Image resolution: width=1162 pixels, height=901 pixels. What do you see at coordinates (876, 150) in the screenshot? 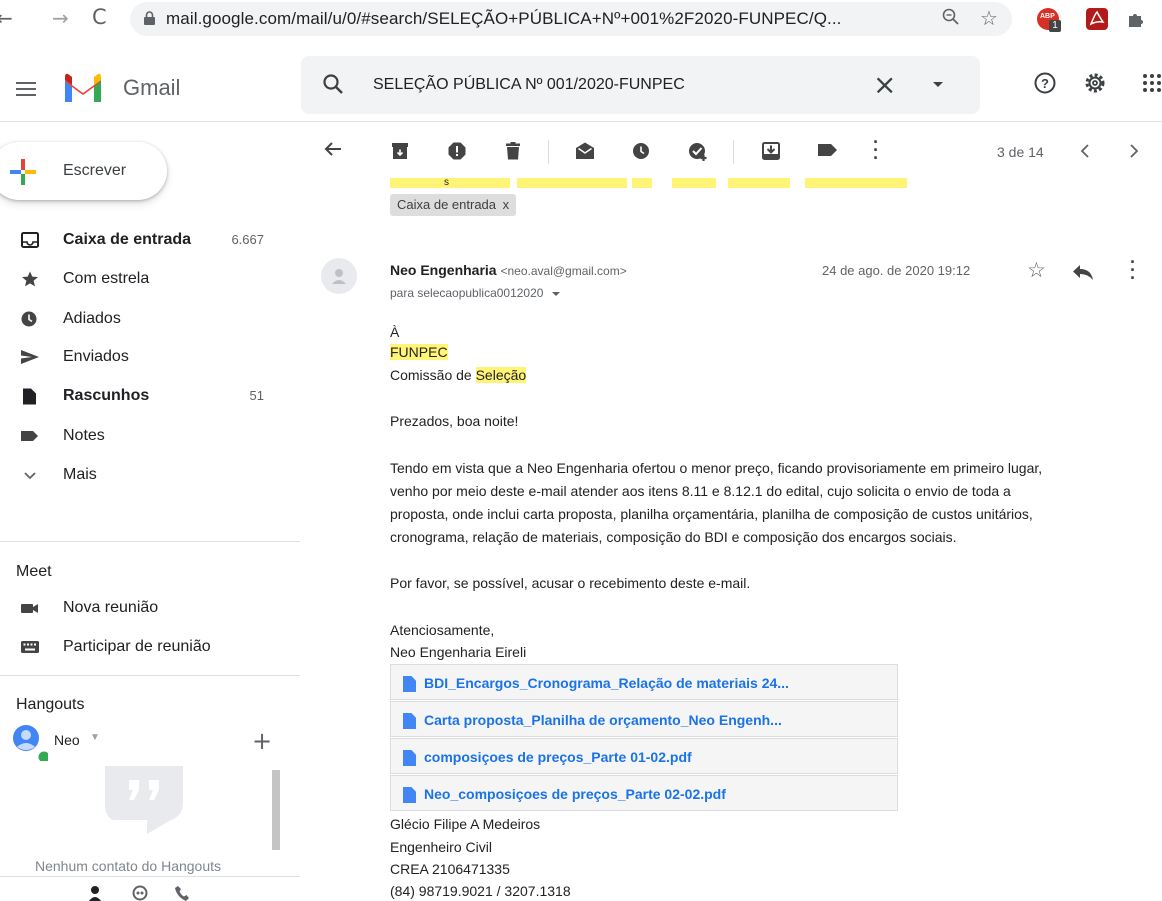
I see `more-options-icon: · · ·` at bounding box center [876, 150].